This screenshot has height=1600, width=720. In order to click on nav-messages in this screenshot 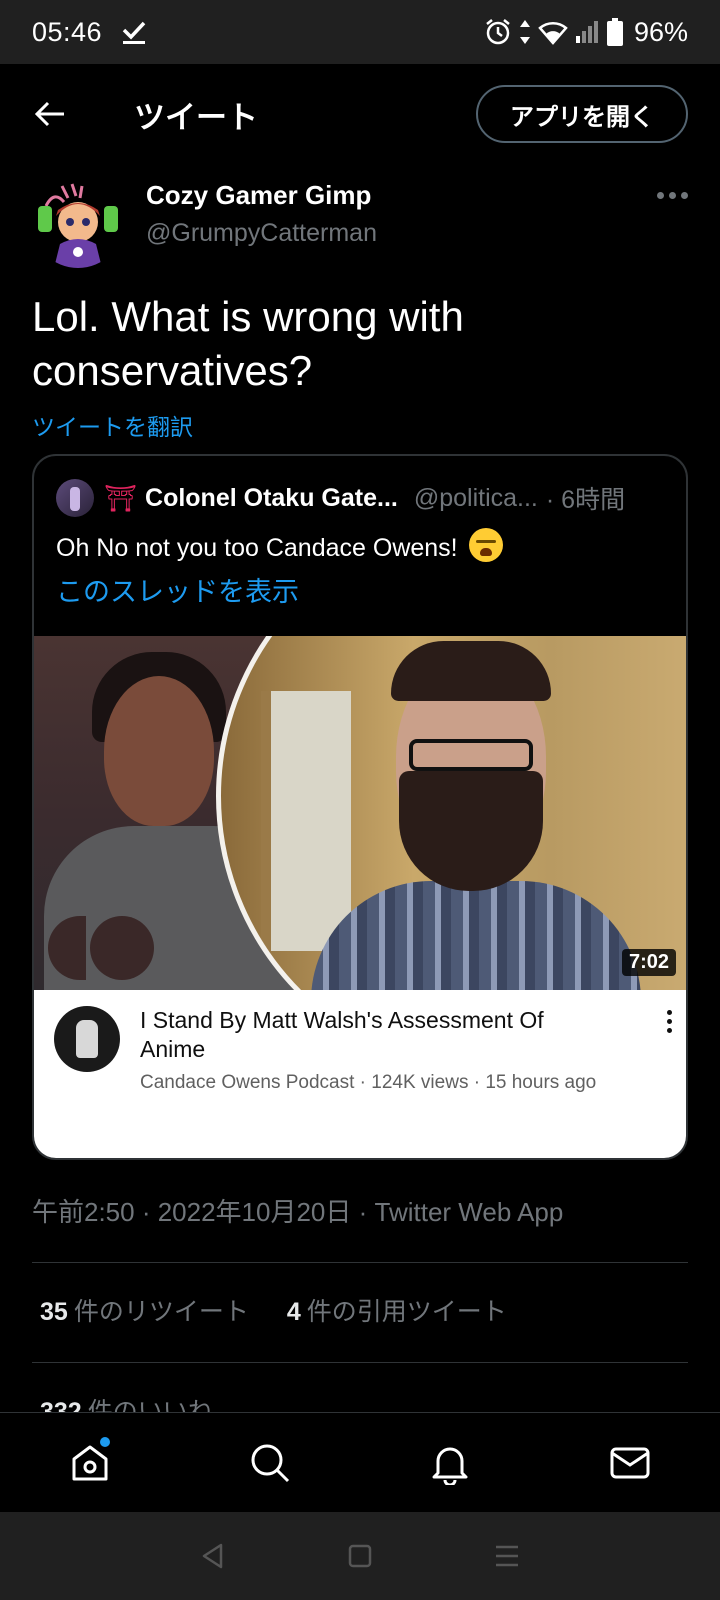, I will do `click(630, 1463)`.